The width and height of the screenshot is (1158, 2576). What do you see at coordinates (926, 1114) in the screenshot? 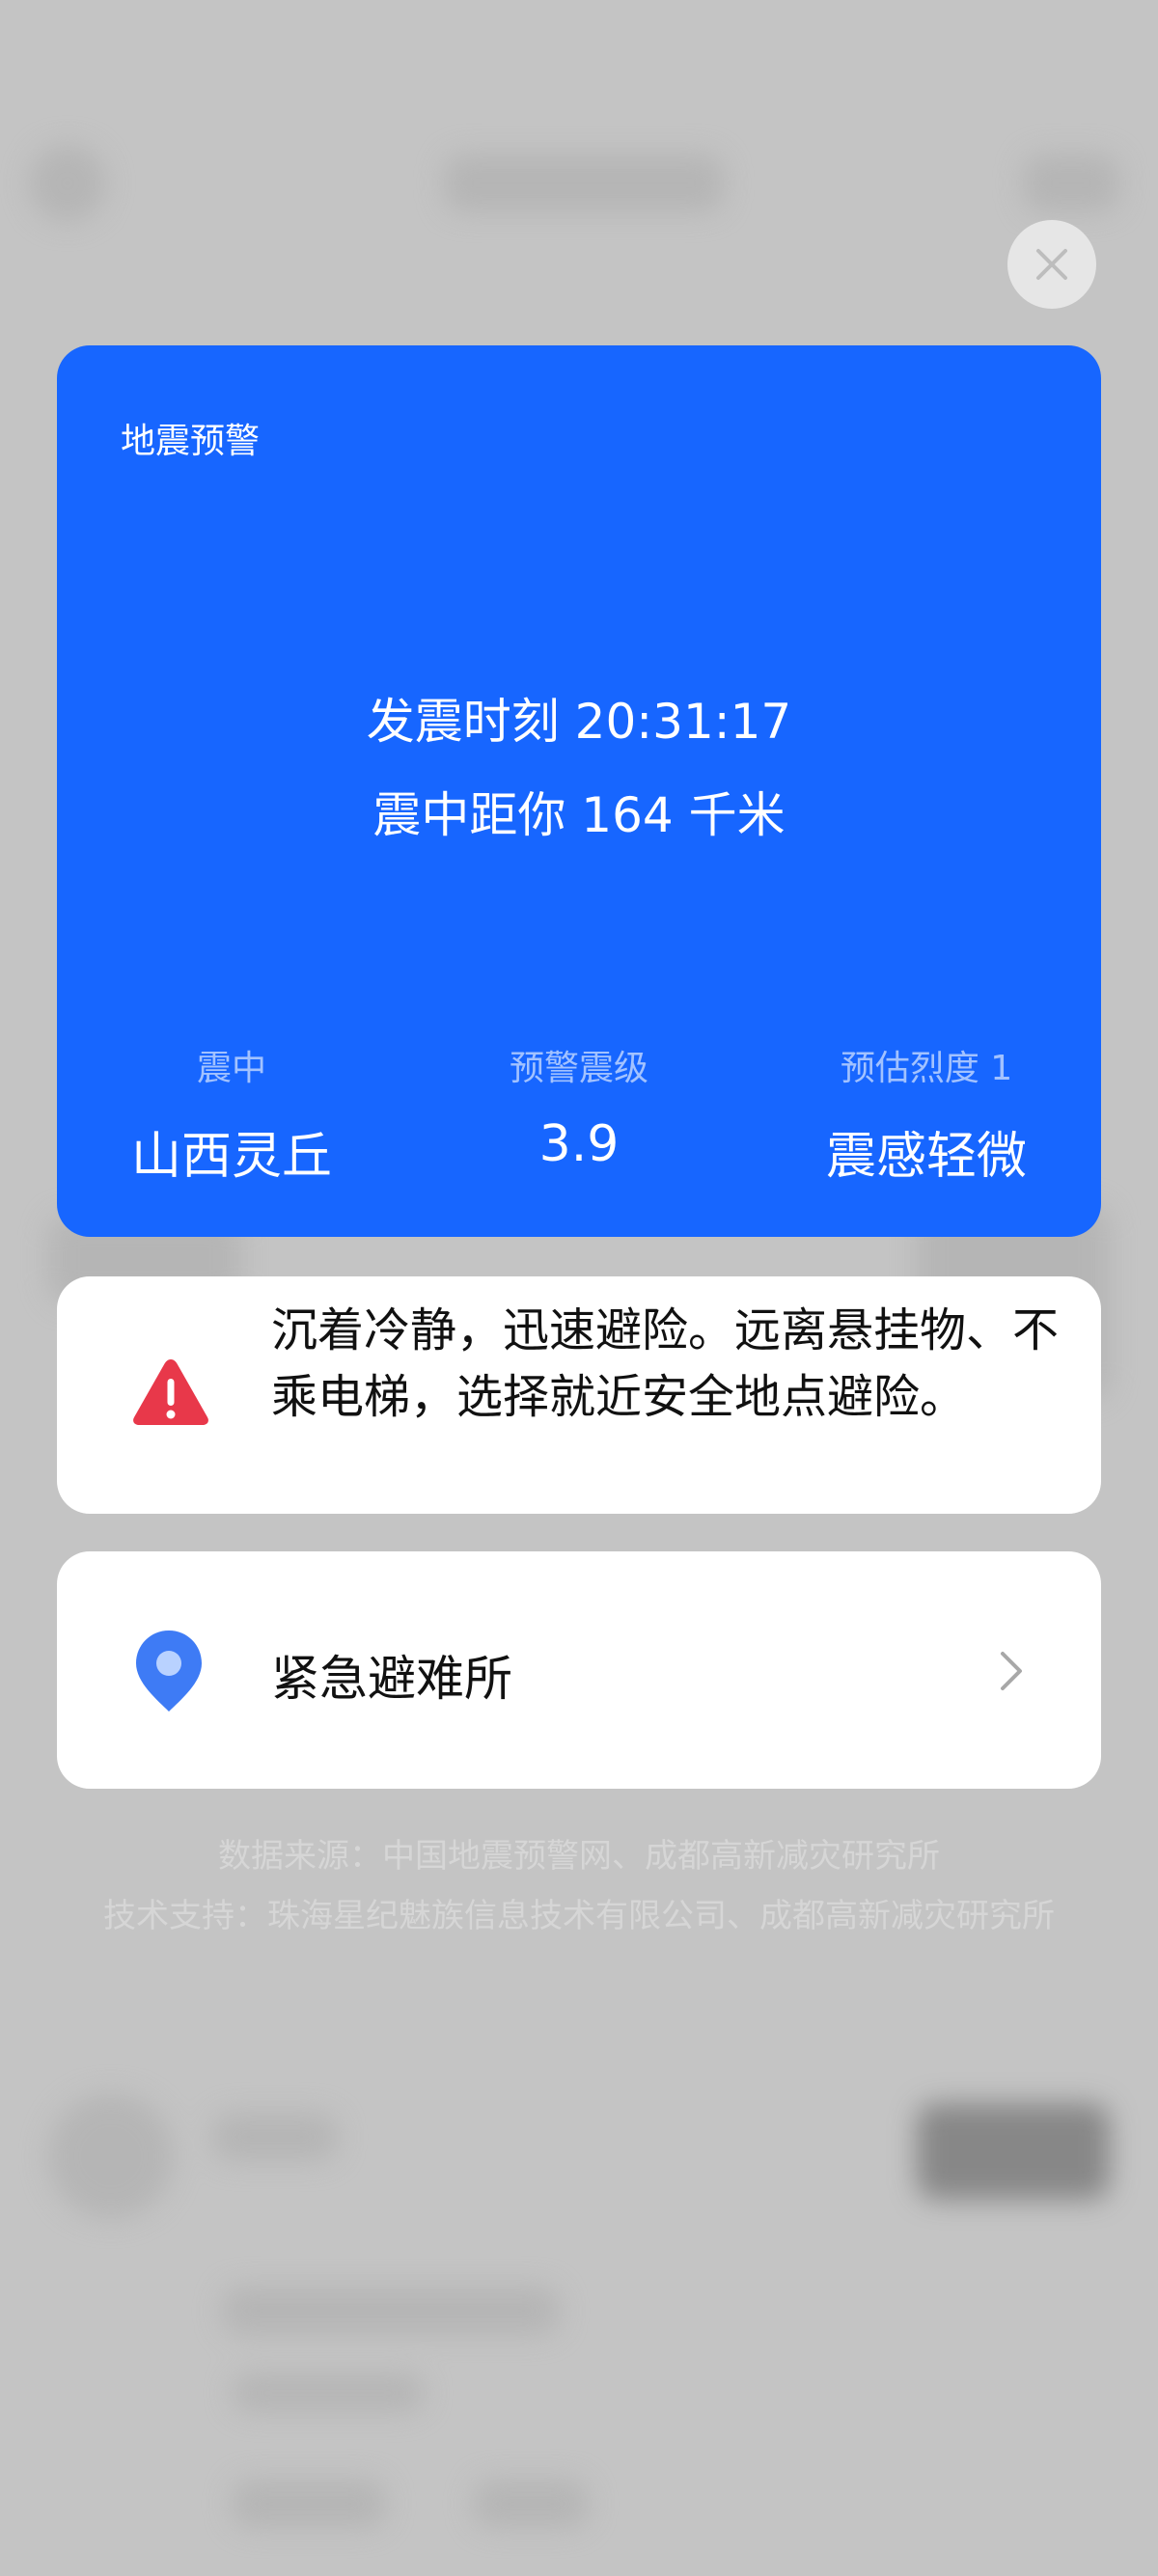
I see `stat-intensity: 预估烈度 1 震感轻微` at bounding box center [926, 1114].